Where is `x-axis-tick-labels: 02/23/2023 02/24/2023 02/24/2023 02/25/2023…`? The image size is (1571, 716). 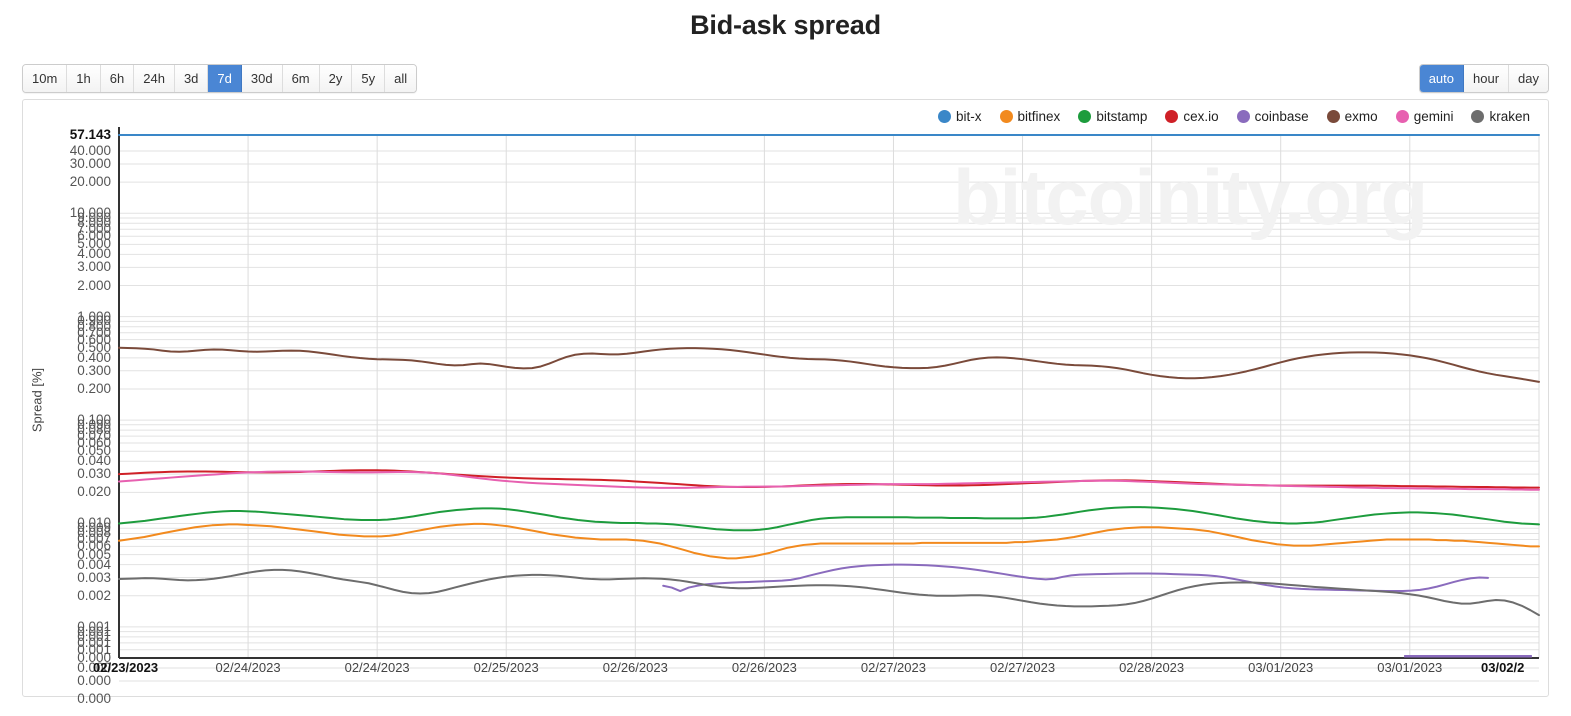
x-axis-tick-labels: 02/23/2023 02/24/2023 02/24/2023 02/25/2023… is located at coordinates (786, 675).